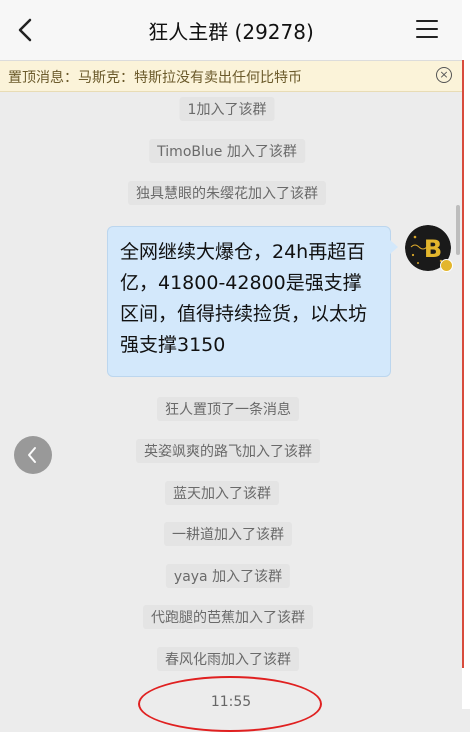 Image resolution: width=470 pixels, height=732 pixels. I want to click on system-message: 1加入了该群, so click(227, 109).